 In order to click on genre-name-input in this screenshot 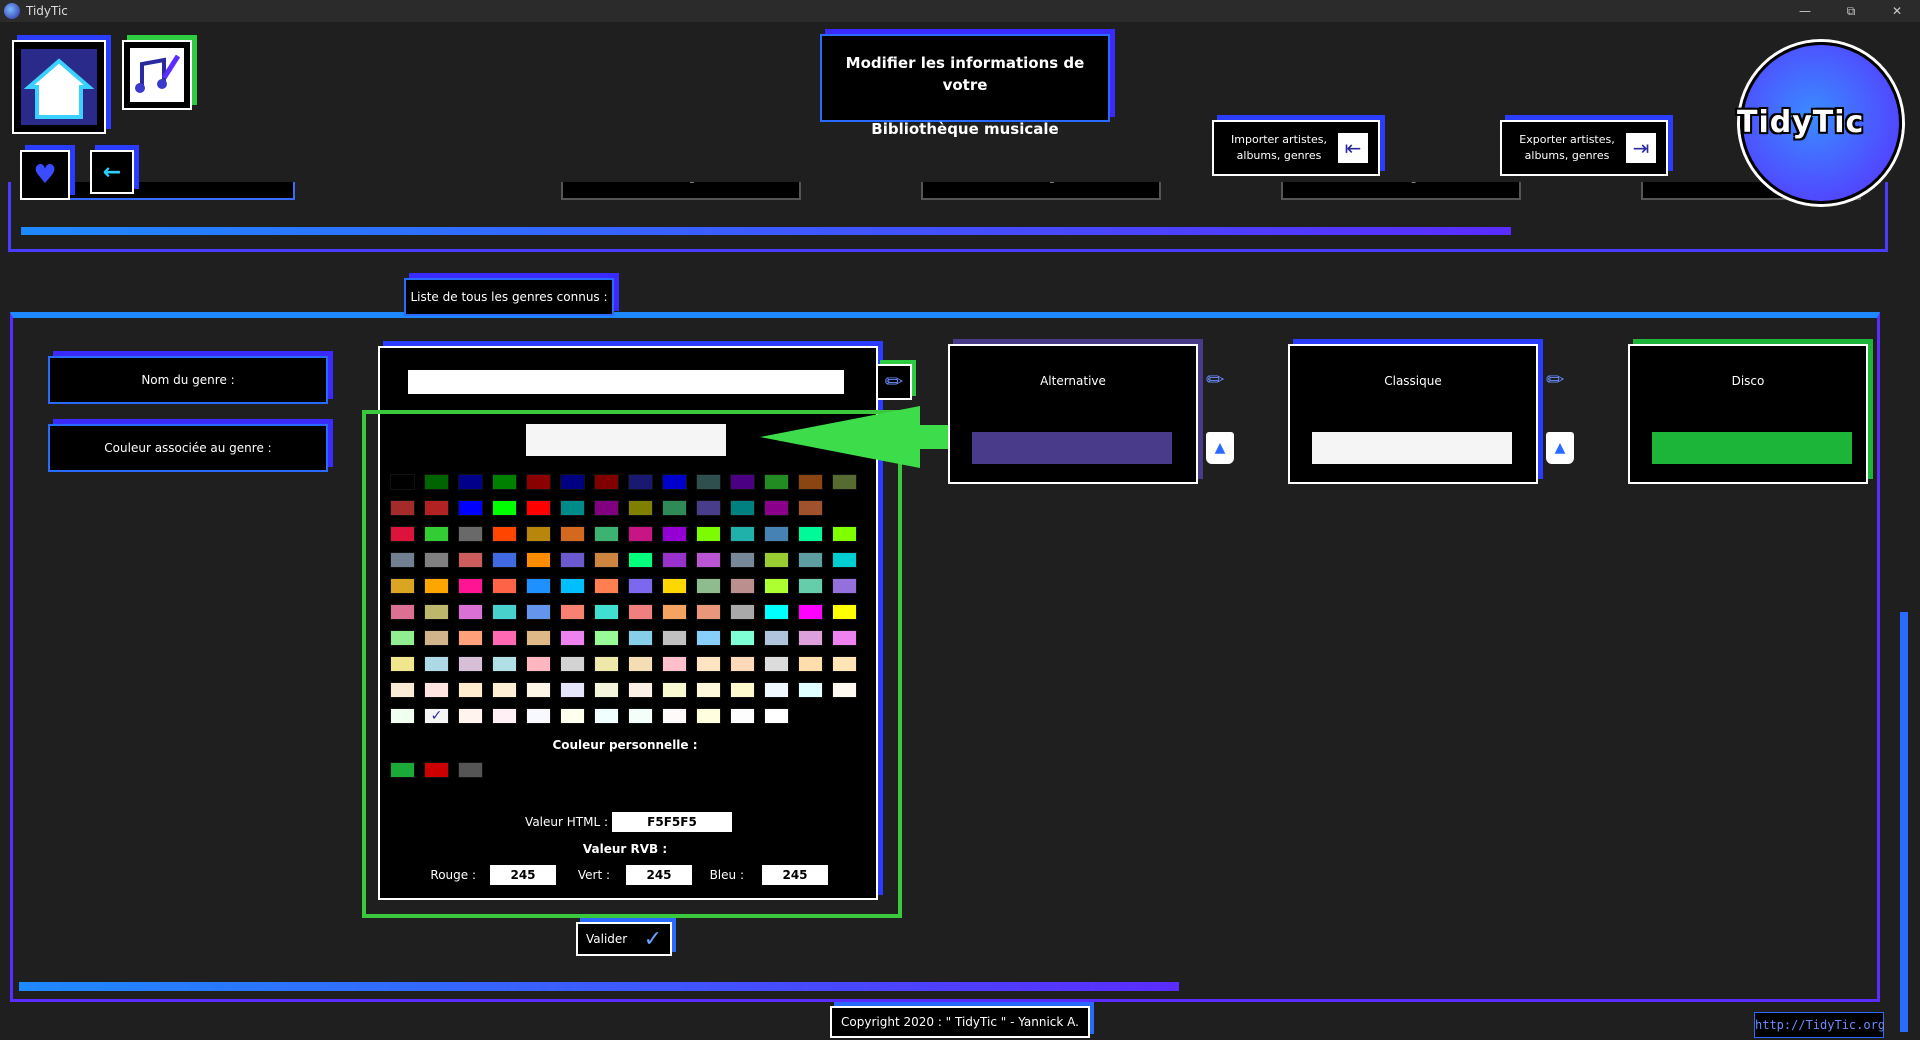, I will do `click(626, 382)`.